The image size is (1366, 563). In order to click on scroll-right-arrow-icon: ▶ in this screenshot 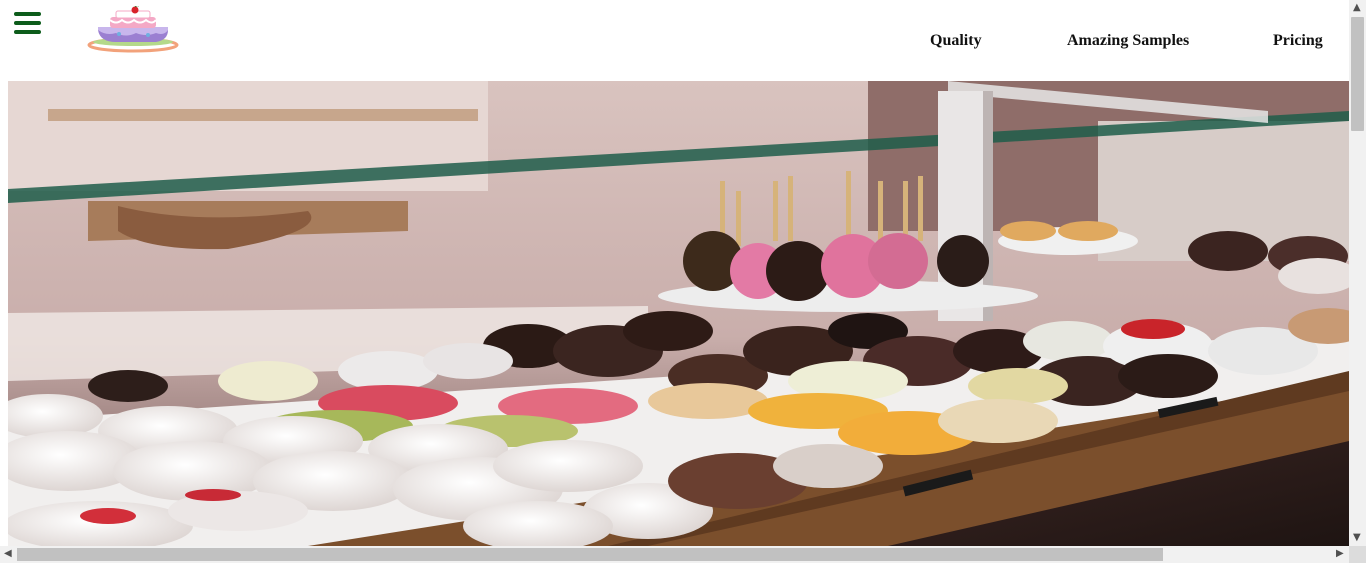, I will do `click(1340, 554)`.